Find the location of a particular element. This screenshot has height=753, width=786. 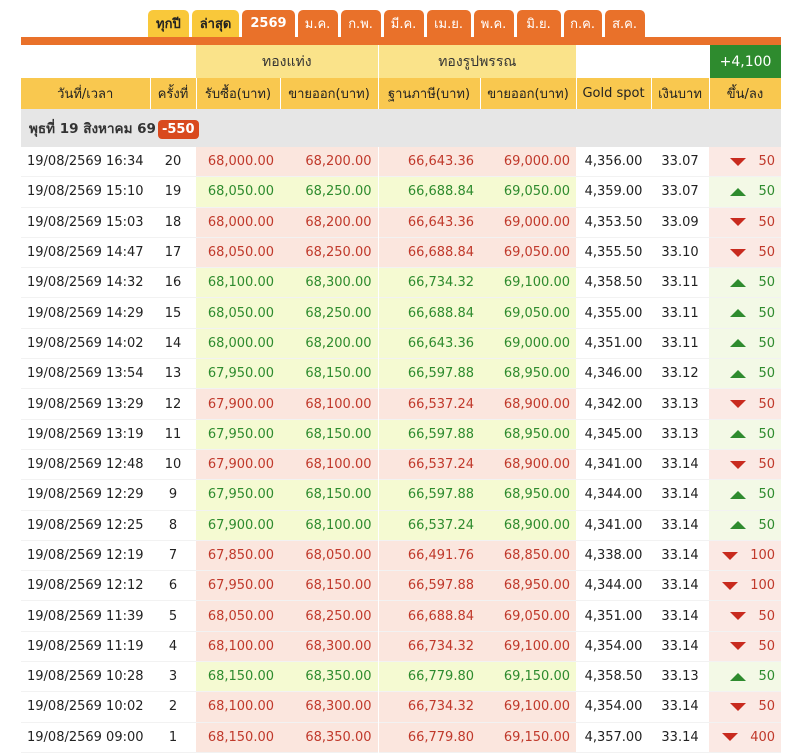

cell-tax-base: 66,537.24 is located at coordinates (428, 404).